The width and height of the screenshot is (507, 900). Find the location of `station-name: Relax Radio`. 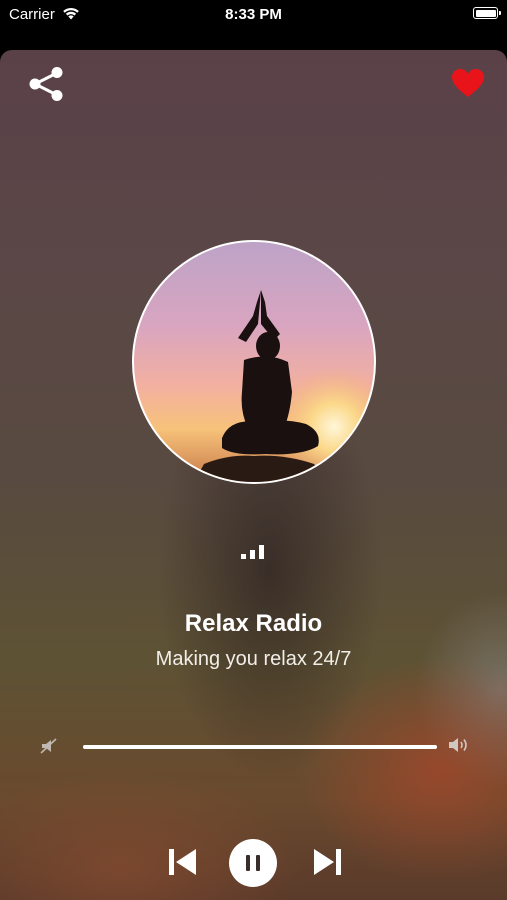

station-name: Relax Radio is located at coordinates (253, 623).